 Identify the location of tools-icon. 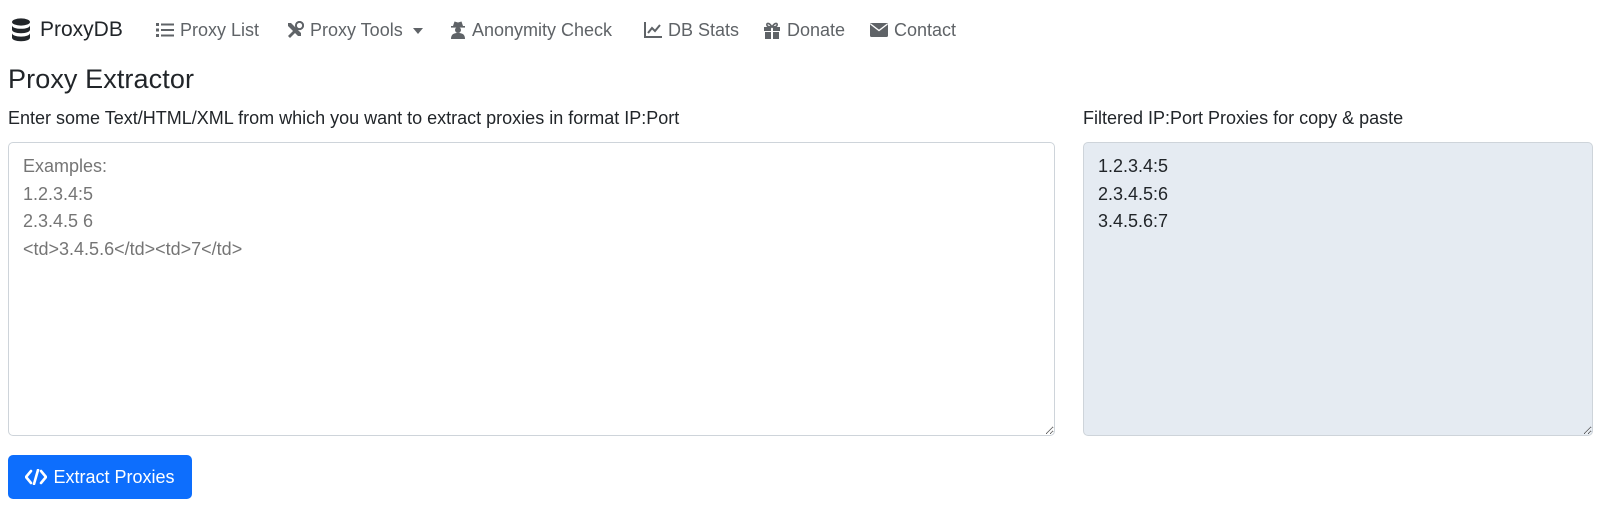
(296, 29).